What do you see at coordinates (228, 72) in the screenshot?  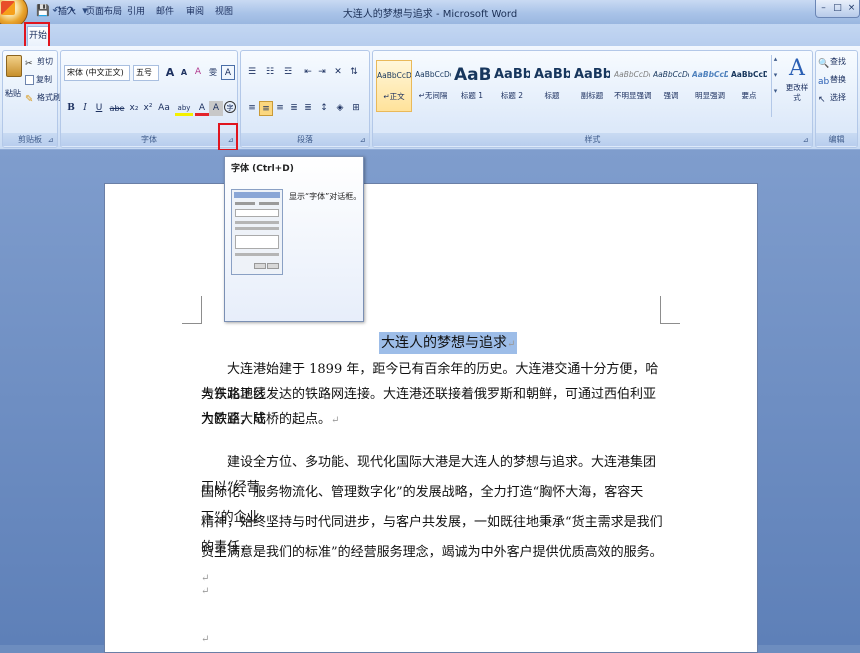 I see `char-border-button: A` at bounding box center [228, 72].